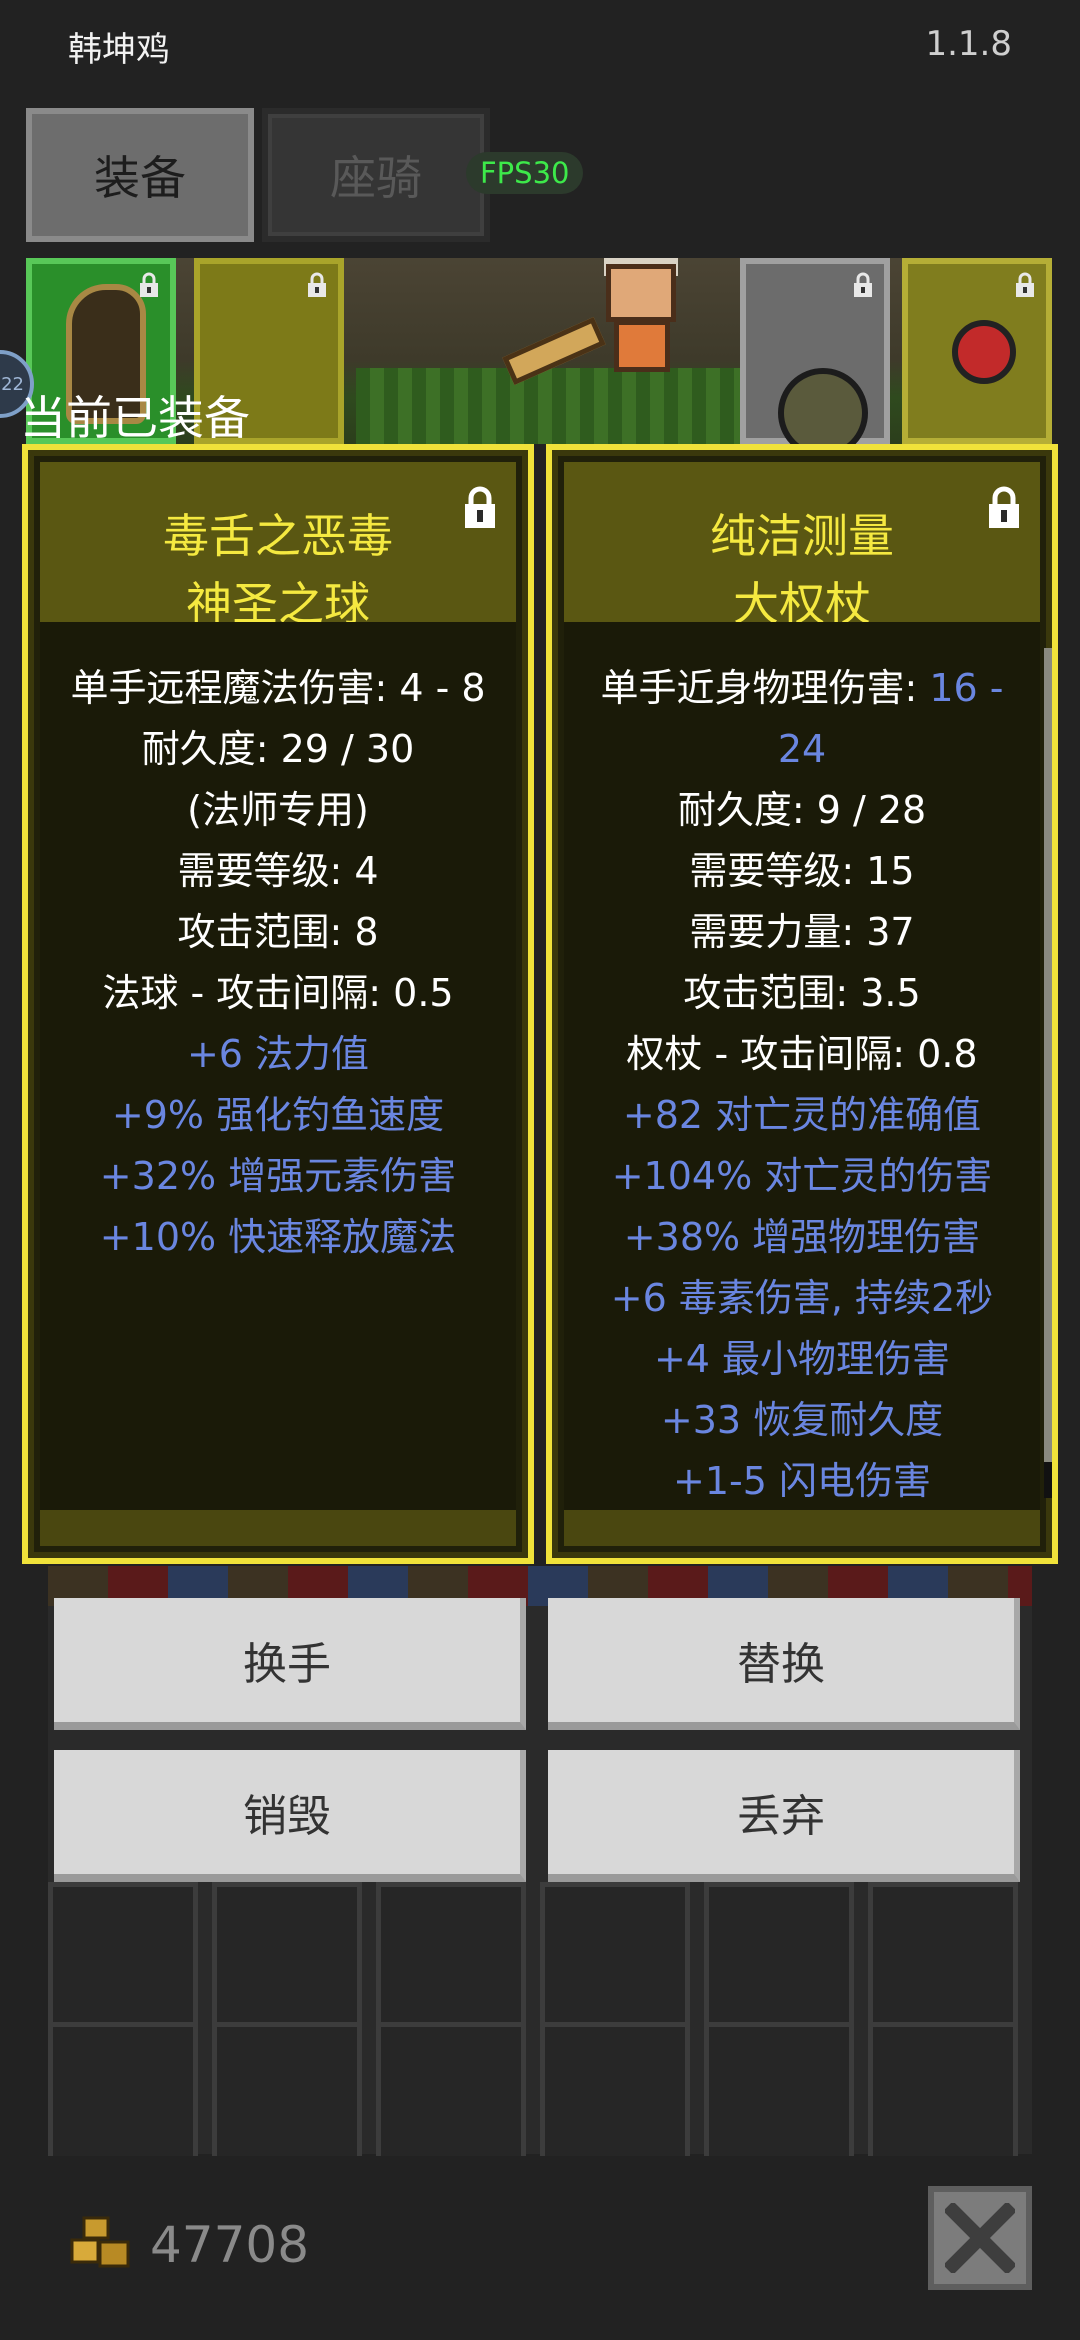  I want to click on item-stat: 需要等级: 15, so click(802, 871).